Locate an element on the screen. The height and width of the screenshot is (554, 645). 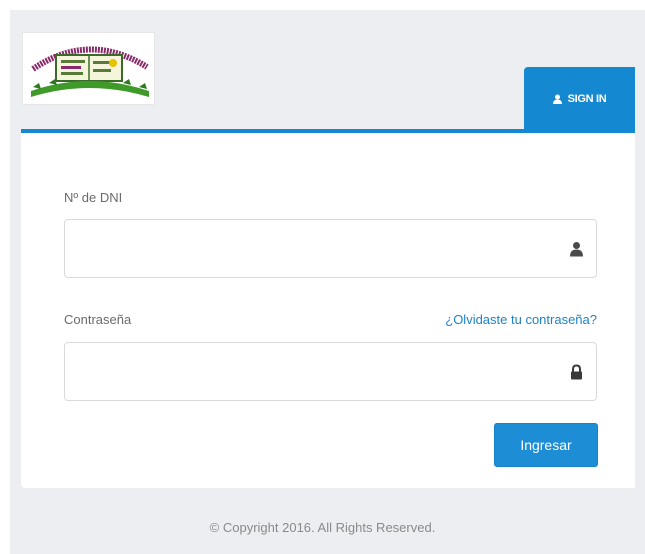
password-label: Contraseña is located at coordinates (98, 319).